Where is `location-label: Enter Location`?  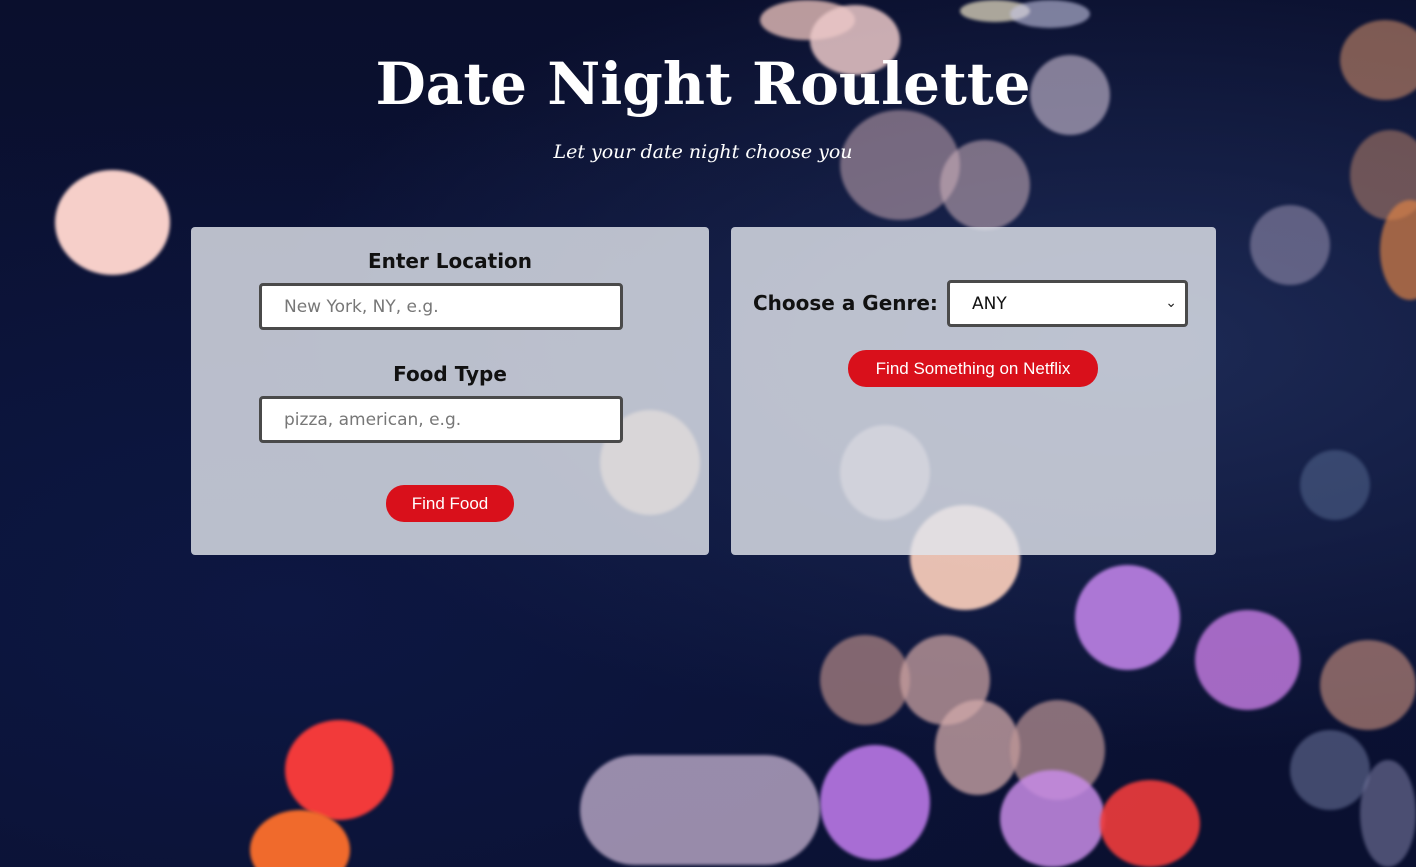 location-label: Enter Location is located at coordinates (450, 261).